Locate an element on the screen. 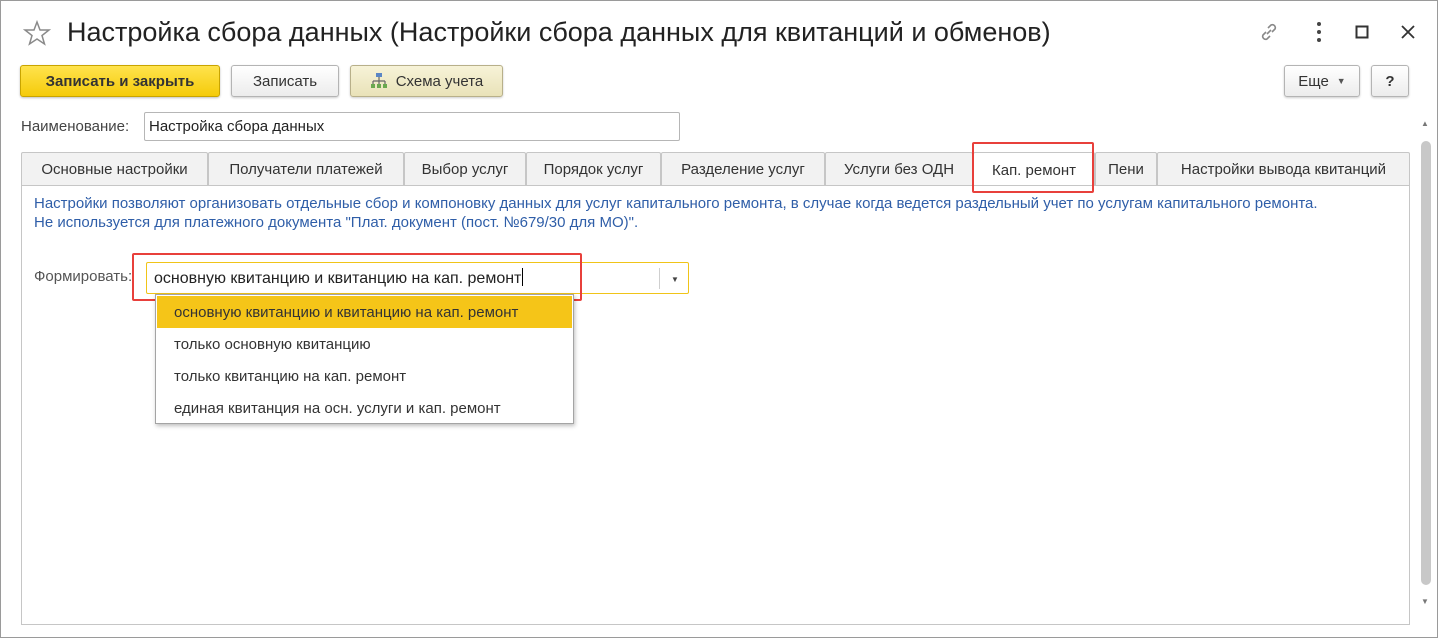 This screenshot has height=638, width=1438. accounting-scheme-button: Схема учета is located at coordinates (426, 81).